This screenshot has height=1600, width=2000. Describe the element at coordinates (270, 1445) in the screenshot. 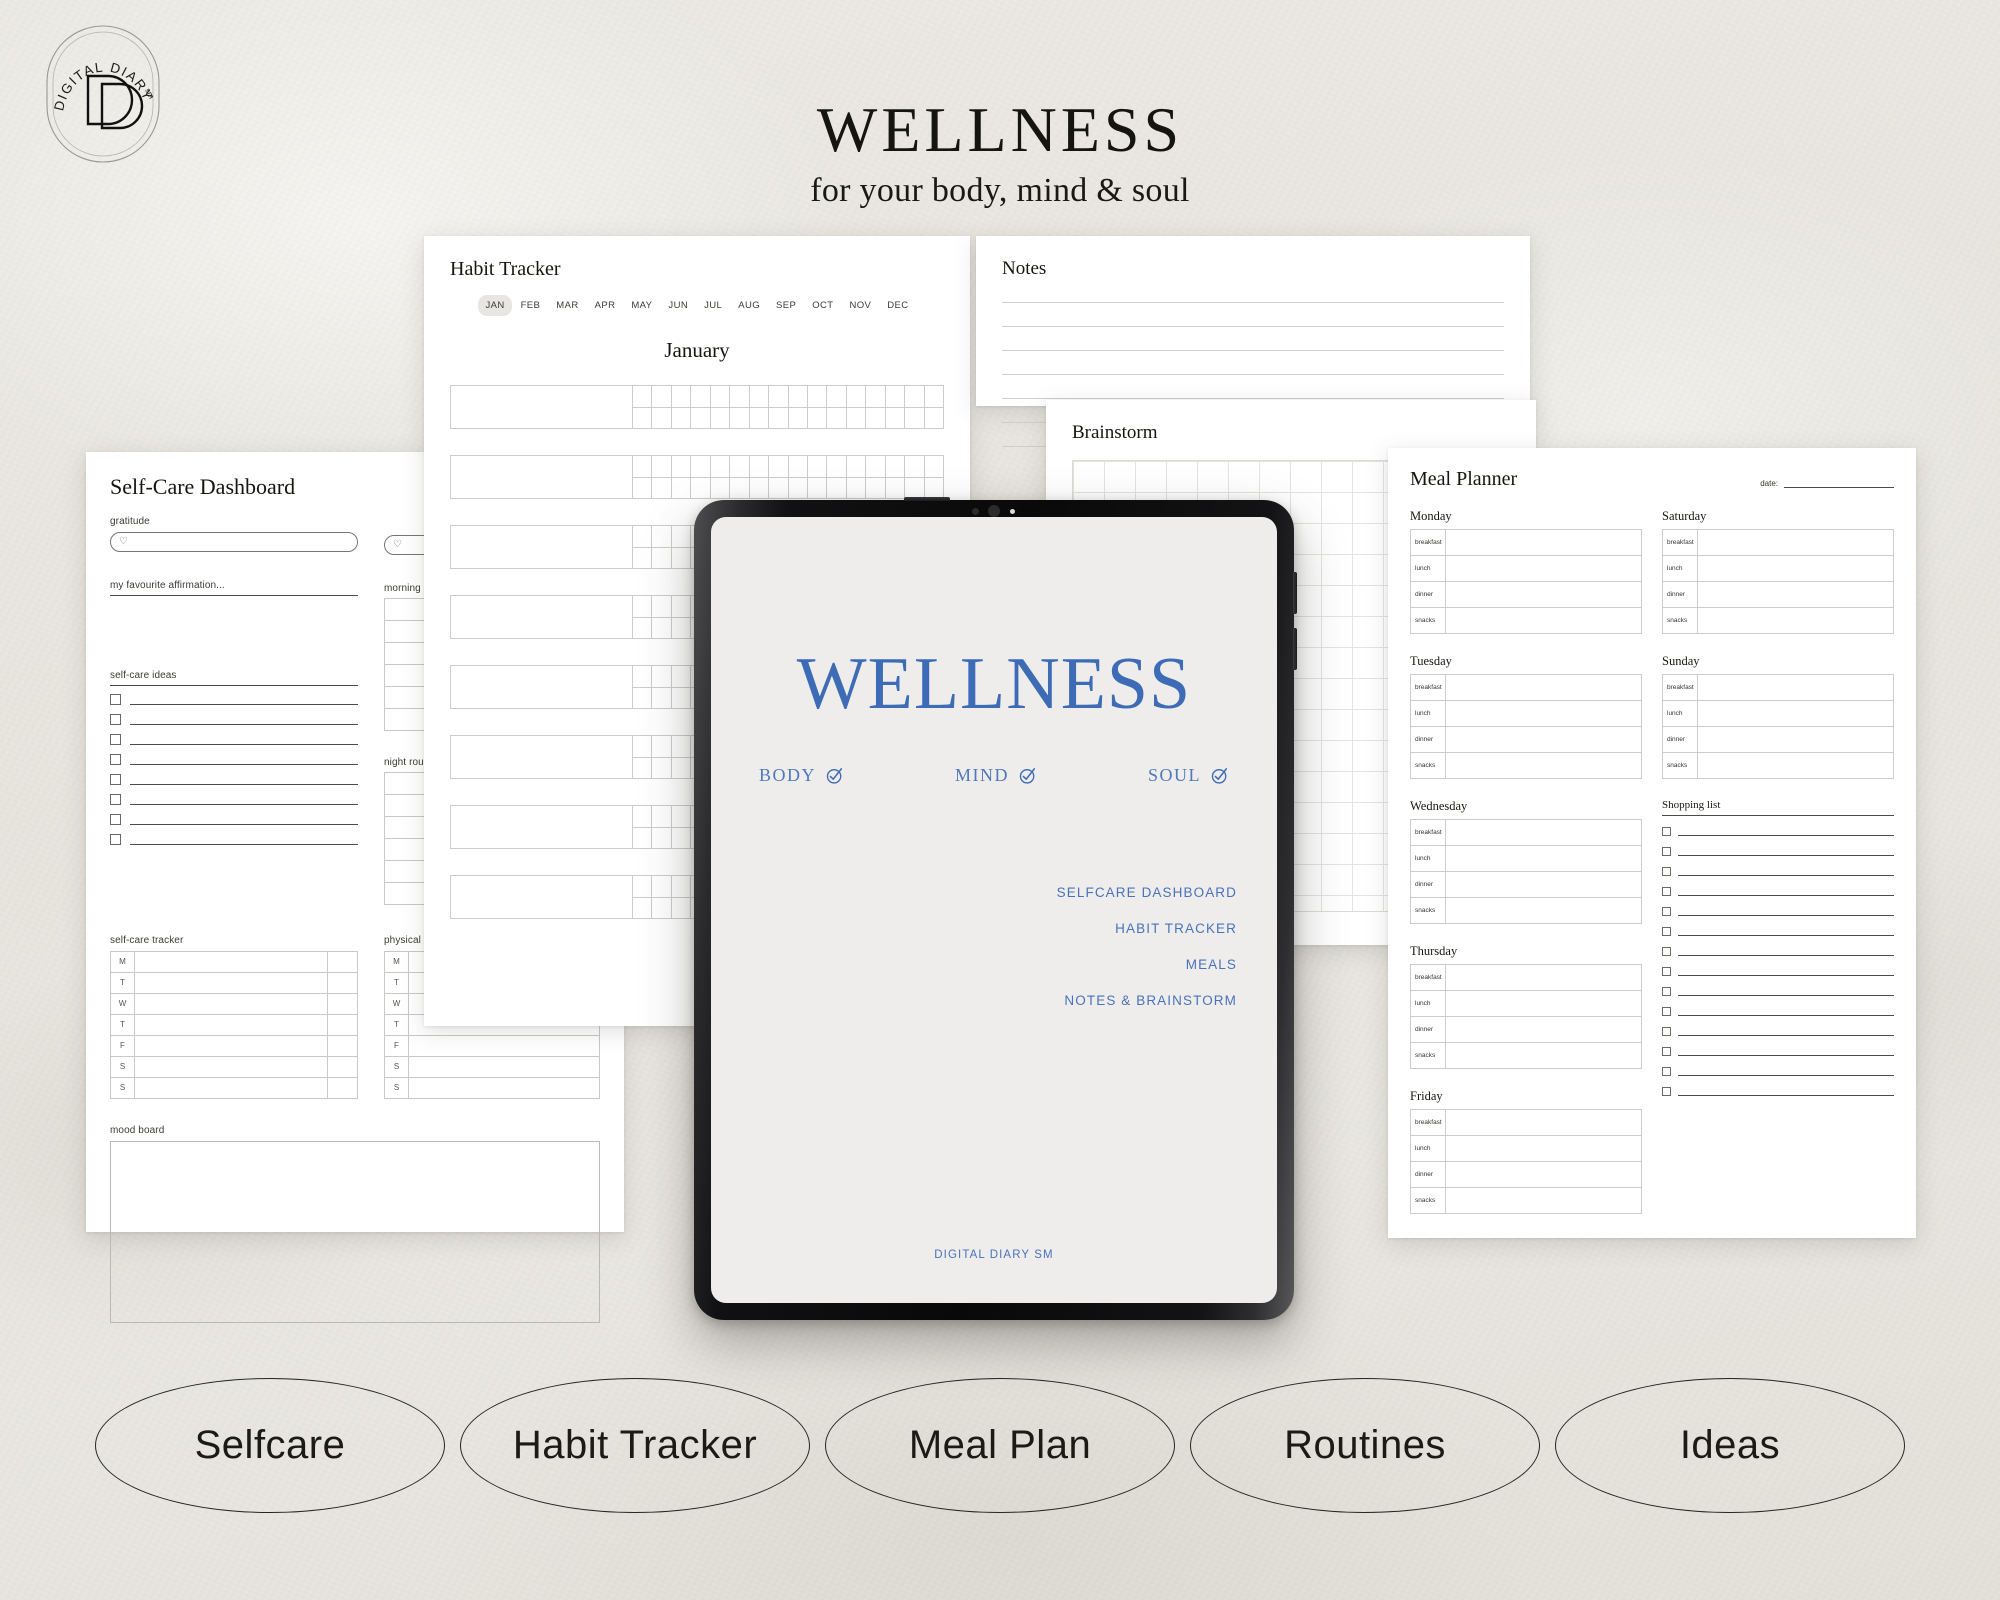

I see `oval-selfcare: Selfcare` at that location.